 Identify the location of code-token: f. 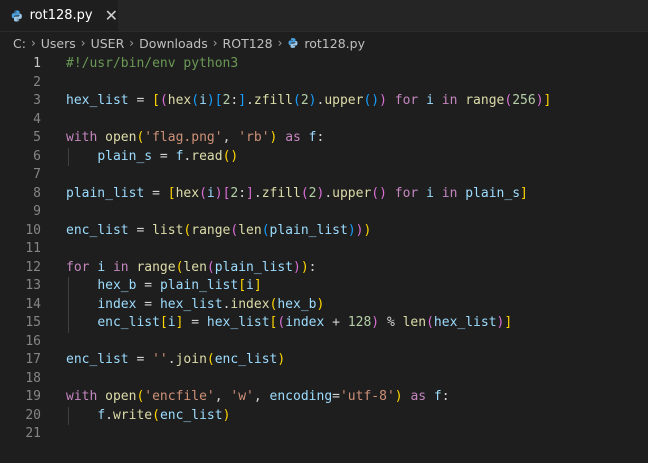
(312, 137).